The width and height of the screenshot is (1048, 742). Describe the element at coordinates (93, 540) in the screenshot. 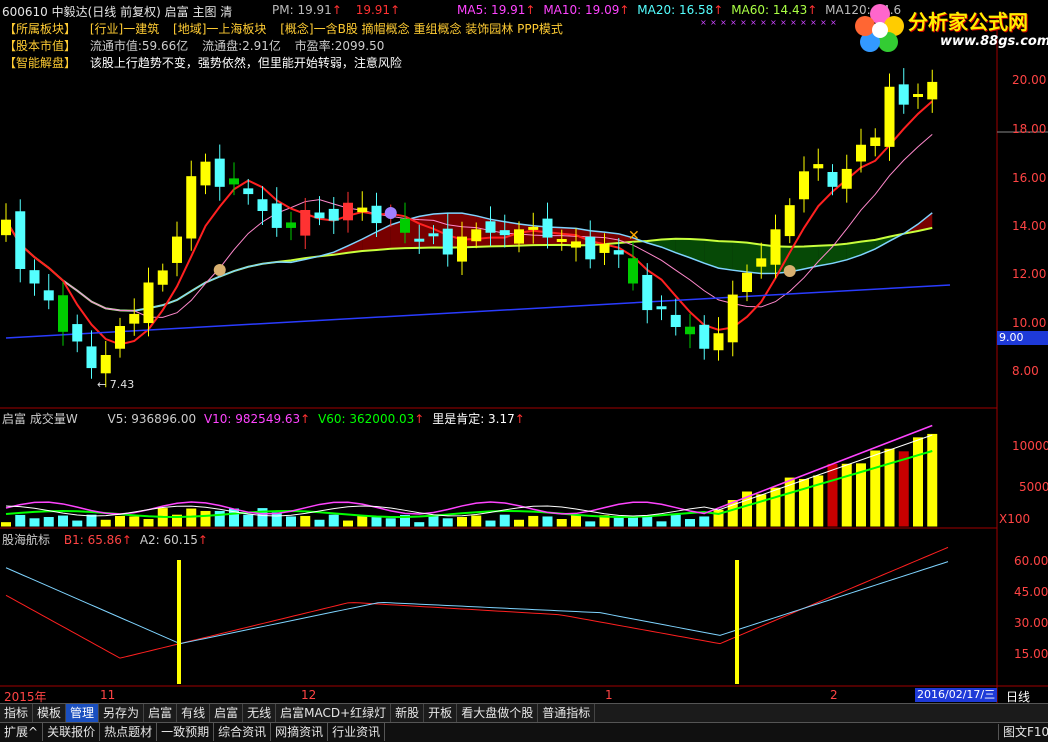

I see `b1-value: B1: 65.86` at that location.